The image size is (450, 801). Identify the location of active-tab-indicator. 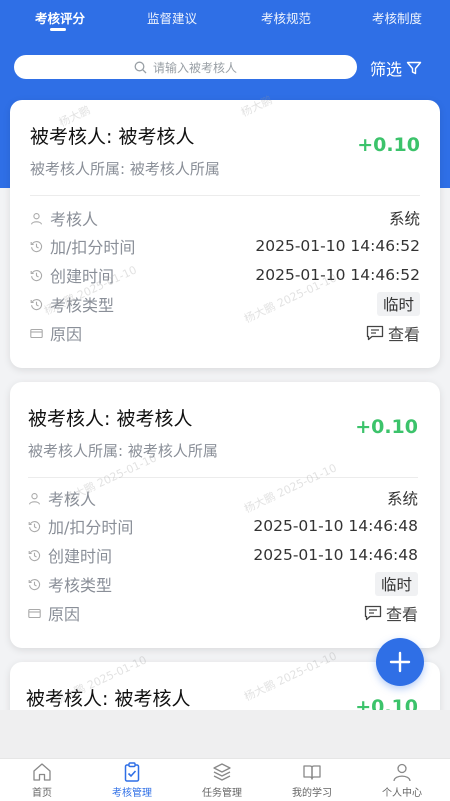
(58, 29).